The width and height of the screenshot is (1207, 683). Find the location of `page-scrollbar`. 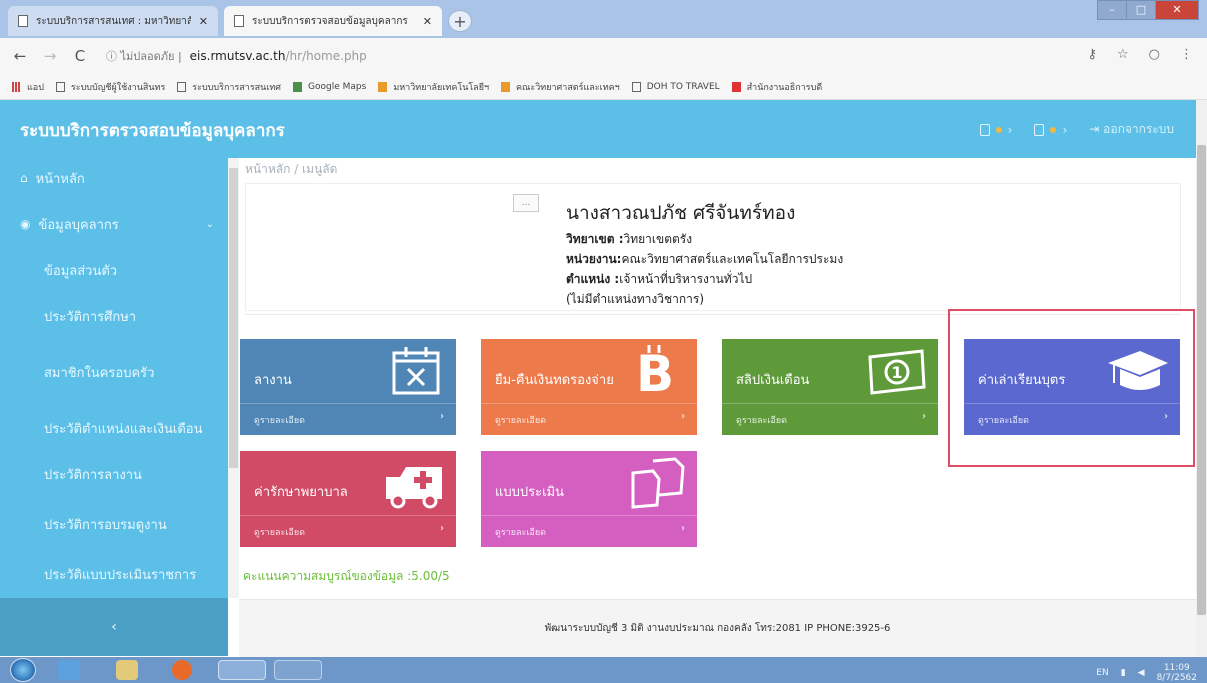

page-scrollbar is located at coordinates (1201, 380).